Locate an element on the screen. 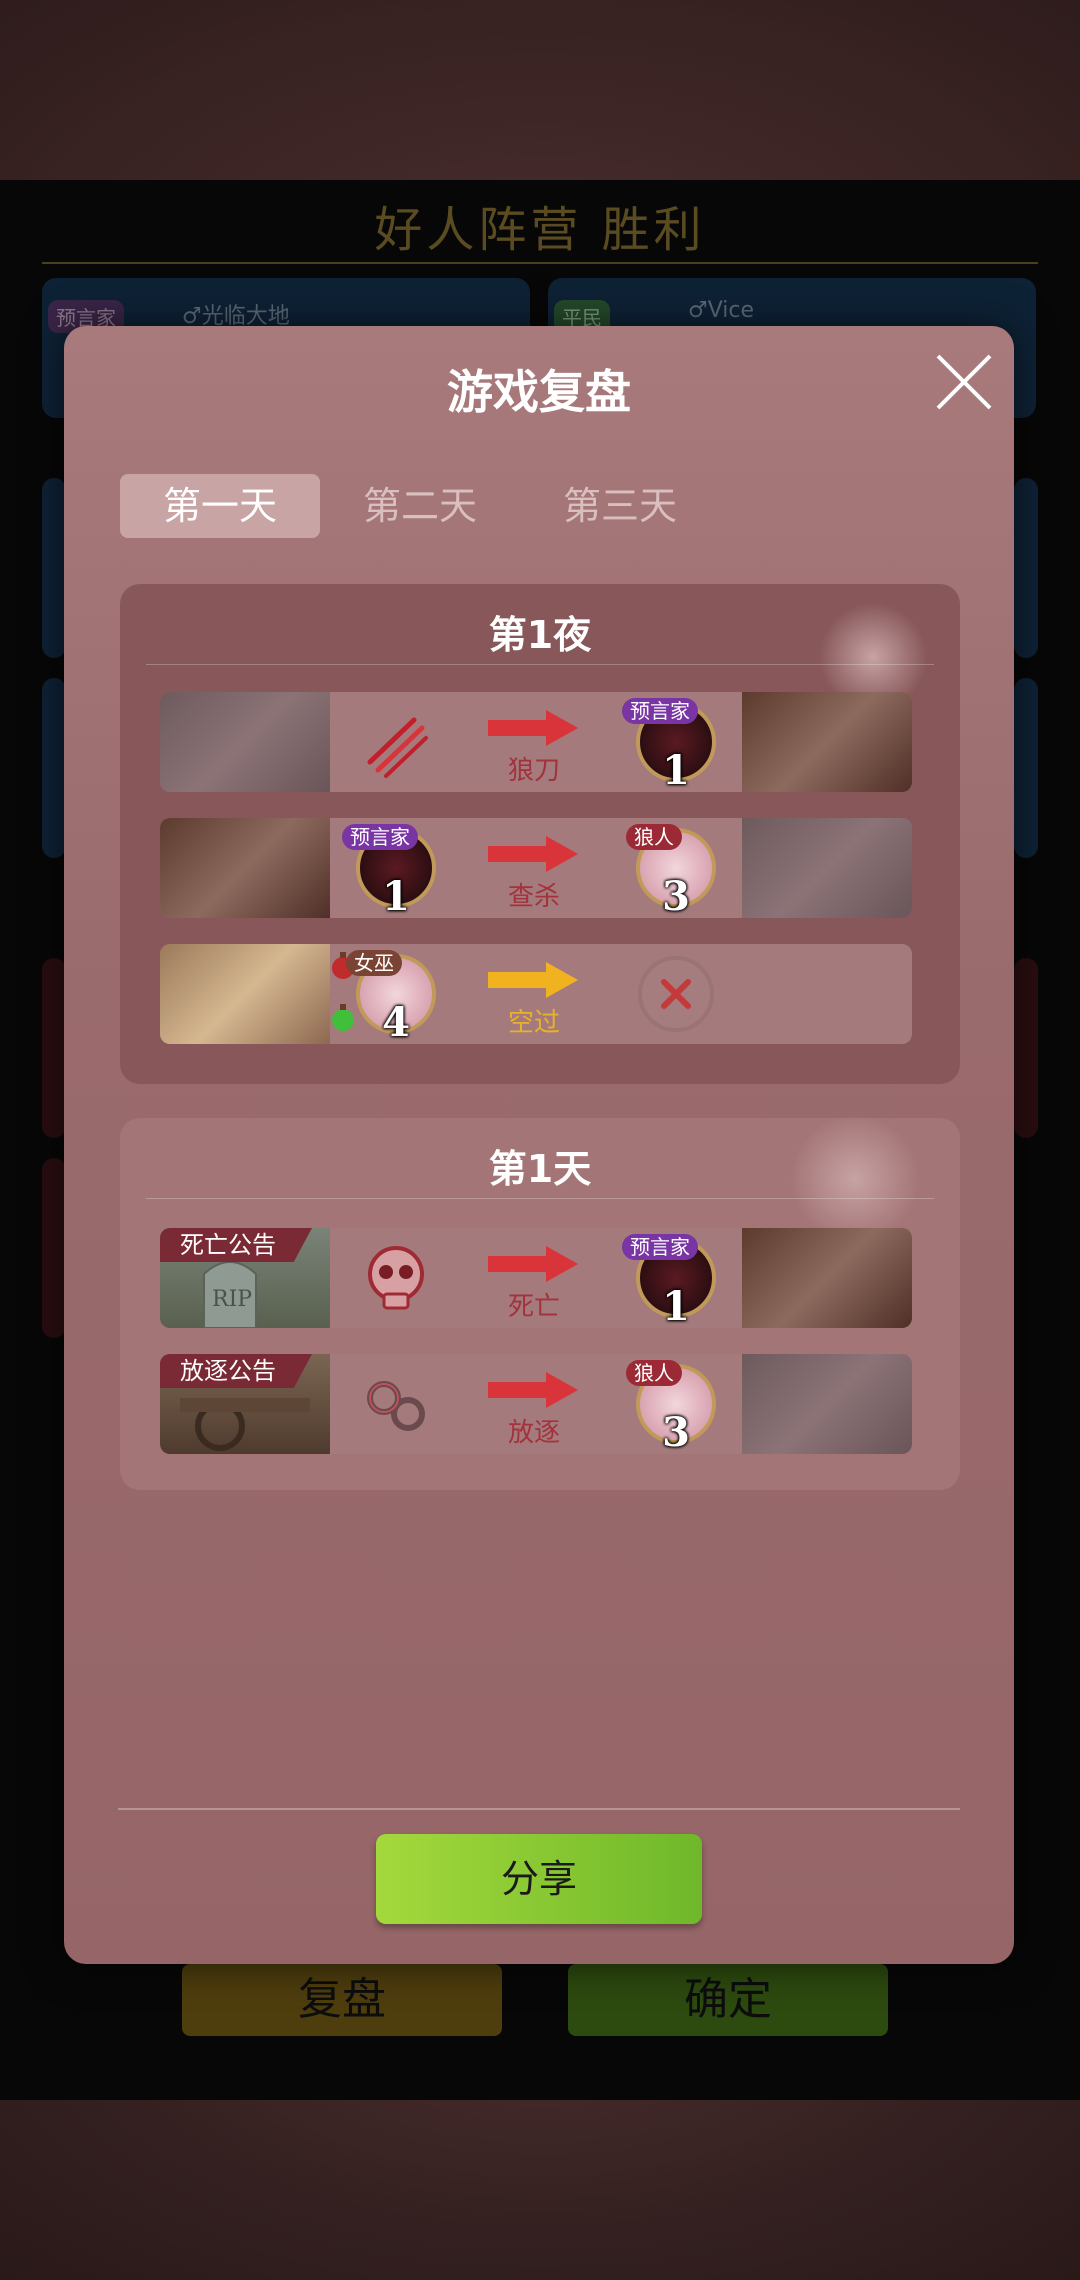 This screenshot has width=1080, height=2280. day-tabs: 第一天 第二天 第三天 is located at coordinates (420, 506).